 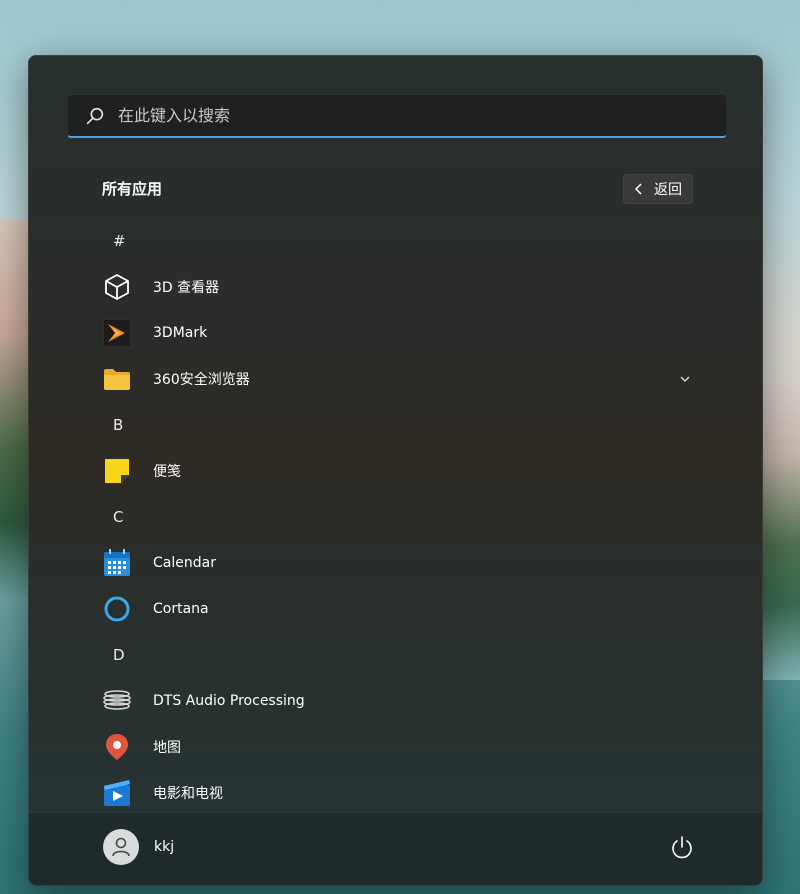 What do you see at coordinates (117, 563) in the screenshot?
I see `calendar-icon` at bounding box center [117, 563].